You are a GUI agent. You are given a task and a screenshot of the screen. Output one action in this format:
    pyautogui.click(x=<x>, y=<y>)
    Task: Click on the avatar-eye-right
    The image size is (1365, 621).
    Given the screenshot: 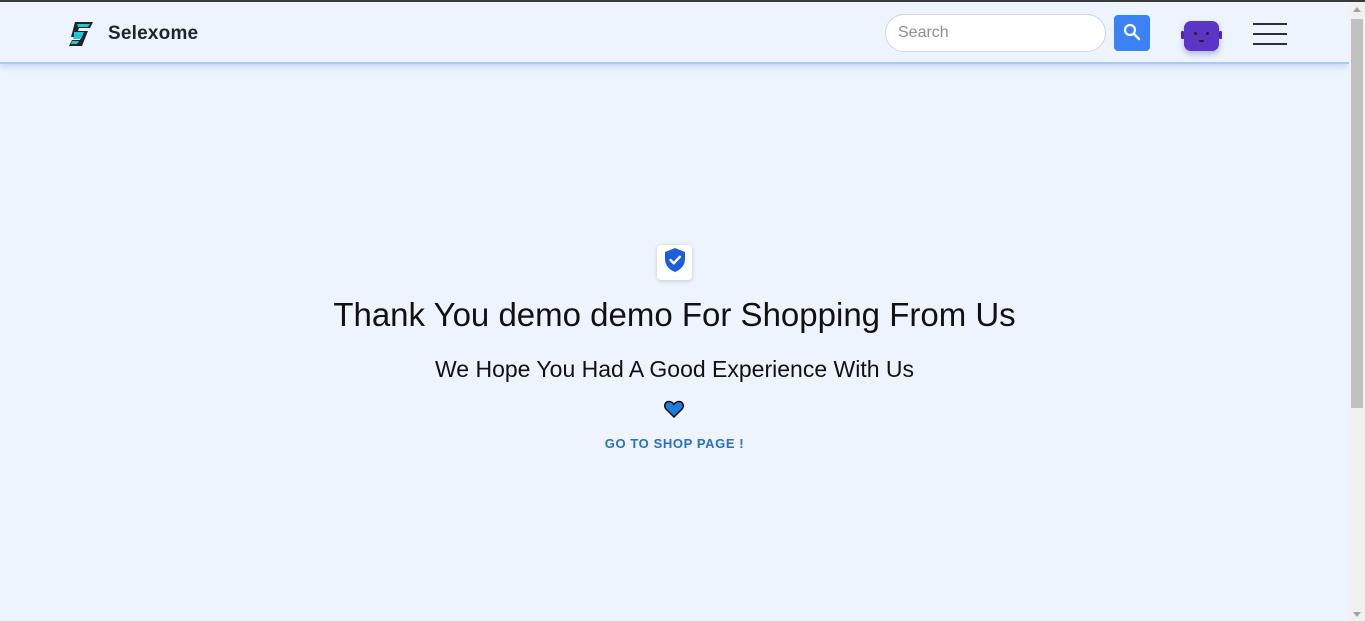 What is the action you would take?
    pyautogui.click(x=1207, y=33)
    